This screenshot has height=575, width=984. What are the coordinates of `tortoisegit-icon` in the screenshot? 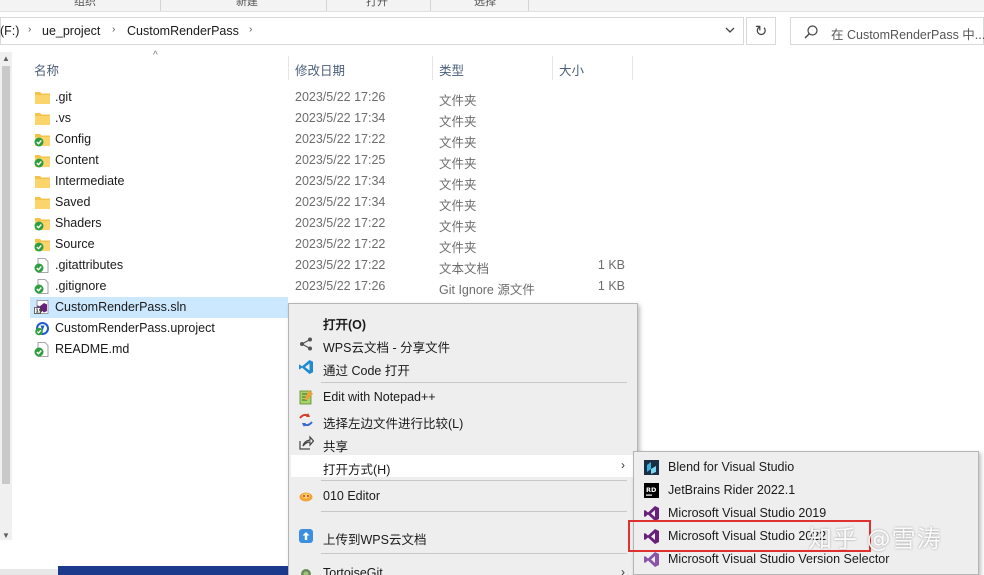 It's located at (306, 572).